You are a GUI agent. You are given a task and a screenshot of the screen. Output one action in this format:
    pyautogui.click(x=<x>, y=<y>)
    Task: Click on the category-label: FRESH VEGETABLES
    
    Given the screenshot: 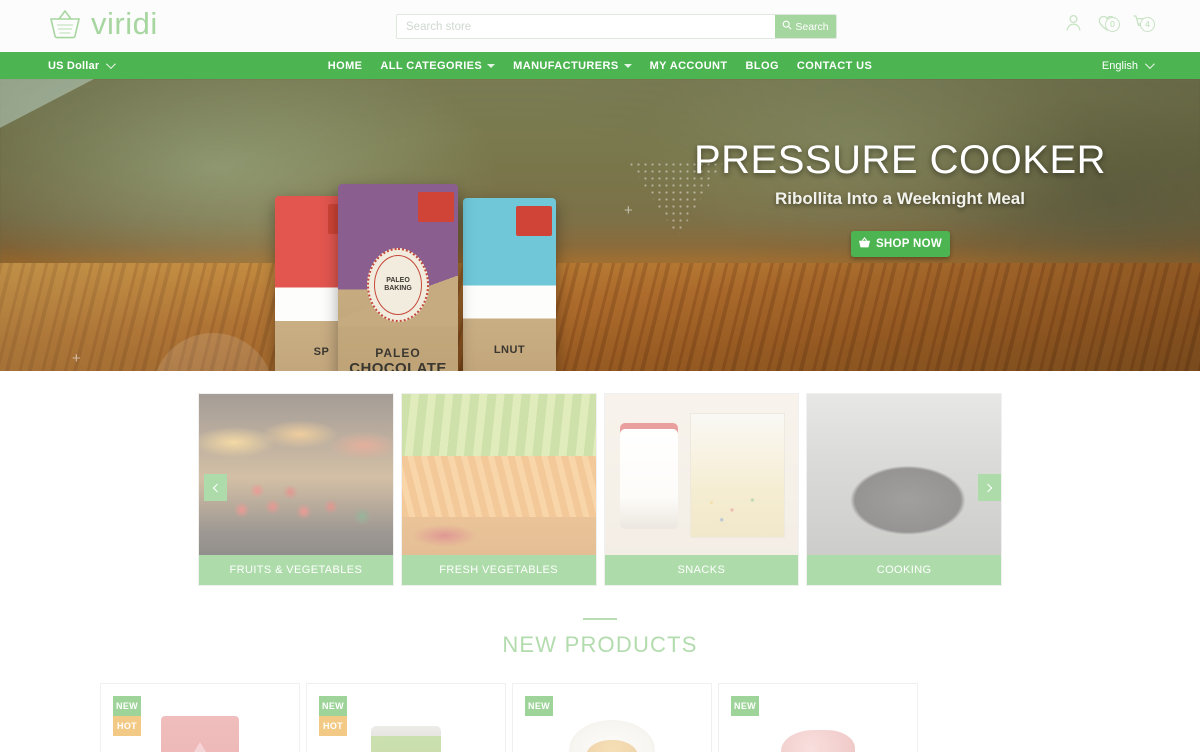 What is the action you would take?
    pyautogui.click(x=498, y=570)
    